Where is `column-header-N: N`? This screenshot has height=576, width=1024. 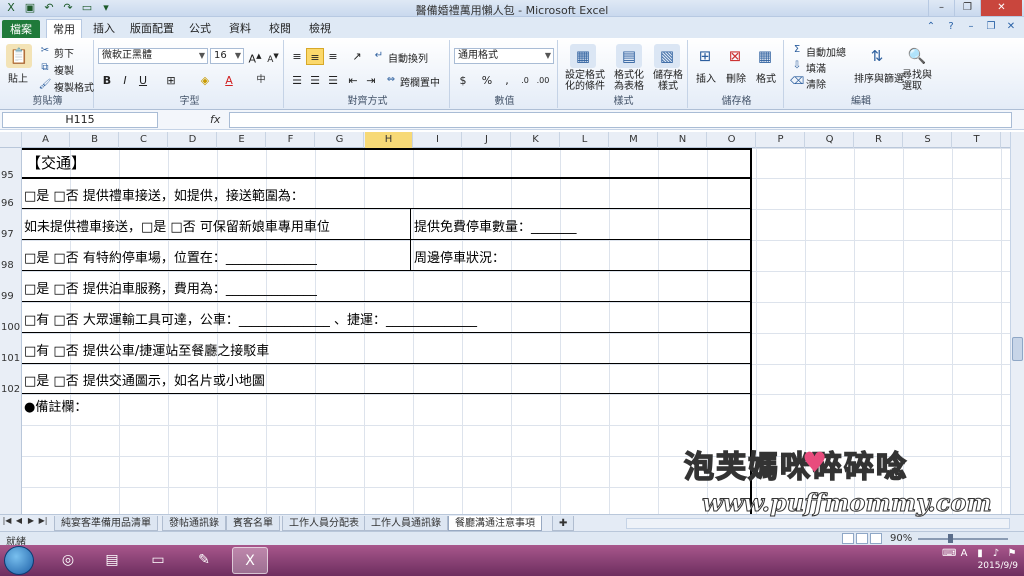
column-header-N: N is located at coordinates (683, 140).